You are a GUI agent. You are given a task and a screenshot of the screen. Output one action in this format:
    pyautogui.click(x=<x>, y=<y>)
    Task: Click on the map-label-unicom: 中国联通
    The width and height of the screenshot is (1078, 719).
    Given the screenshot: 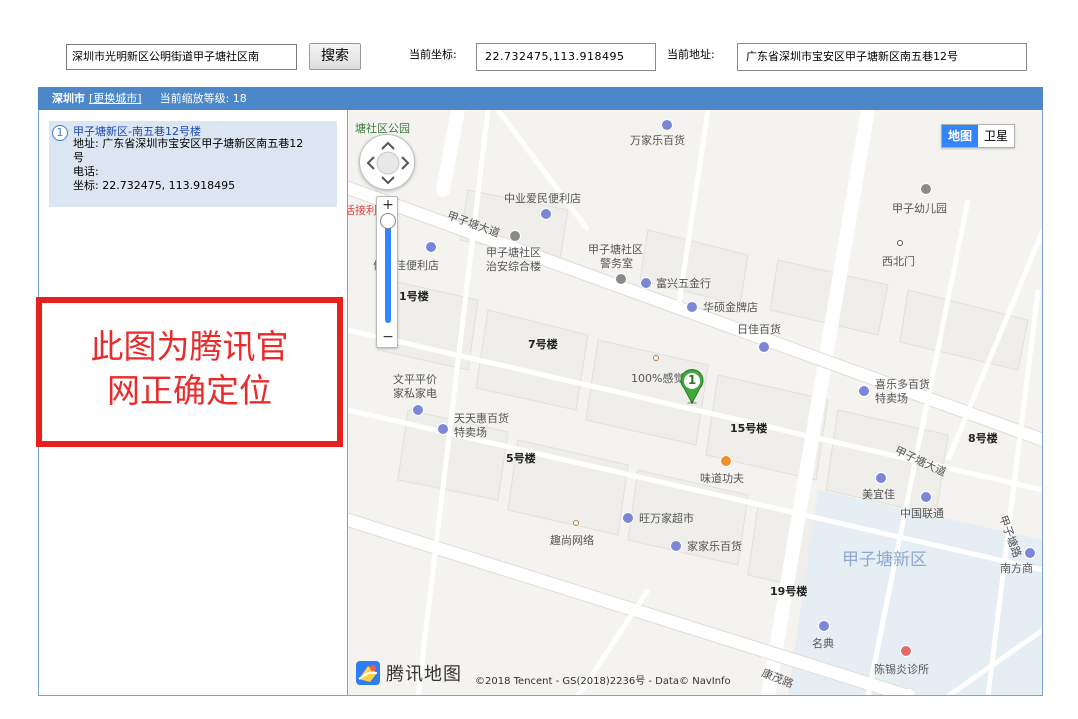 What is the action you would take?
    pyautogui.click(x=922, y=513)
    